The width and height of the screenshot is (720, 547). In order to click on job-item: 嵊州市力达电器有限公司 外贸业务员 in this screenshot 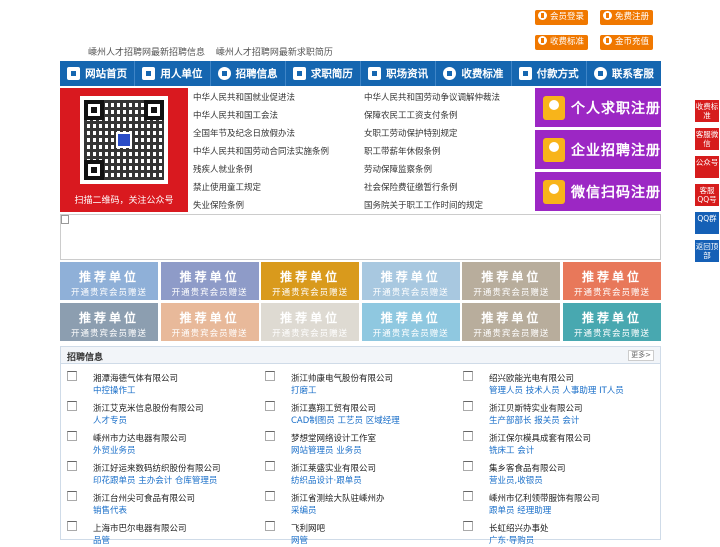, I will do `click(156, 443)`.